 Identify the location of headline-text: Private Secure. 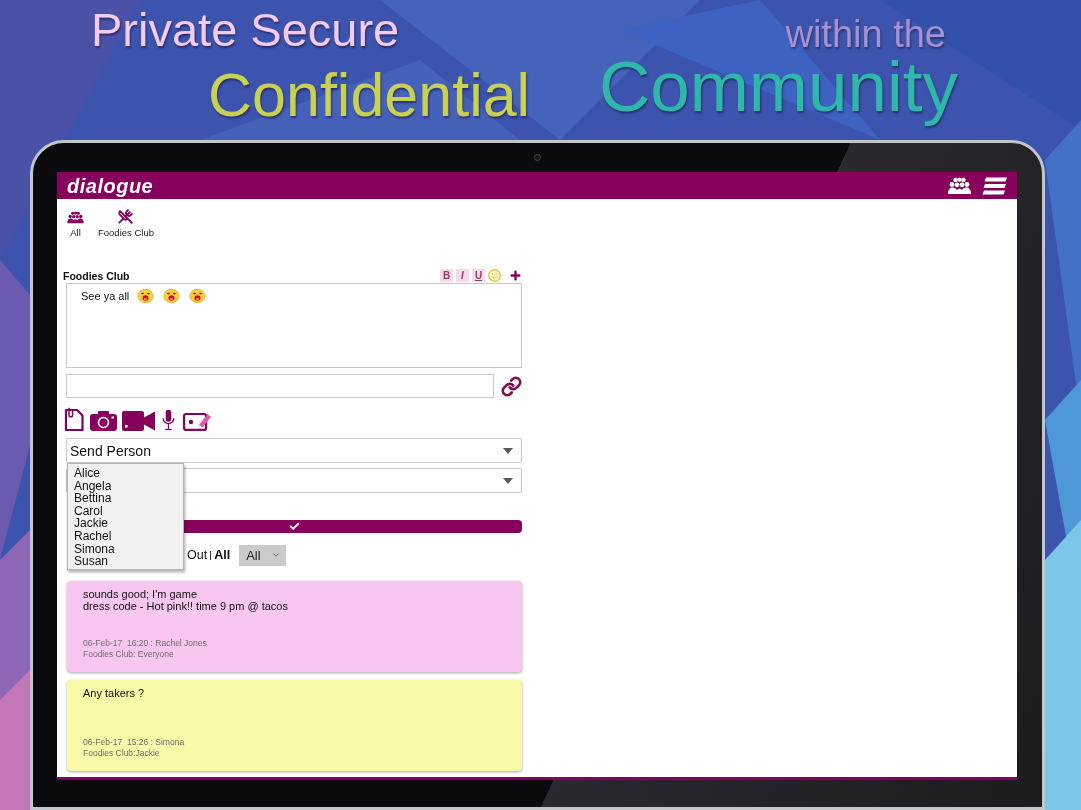
(245, 30).